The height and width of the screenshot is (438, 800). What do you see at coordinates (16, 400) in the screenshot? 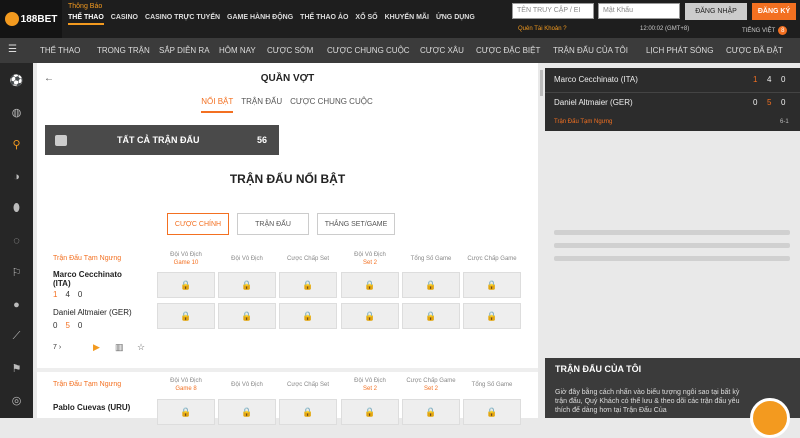
I see `esports-icon: ◎` at bounding box center [16, 400].